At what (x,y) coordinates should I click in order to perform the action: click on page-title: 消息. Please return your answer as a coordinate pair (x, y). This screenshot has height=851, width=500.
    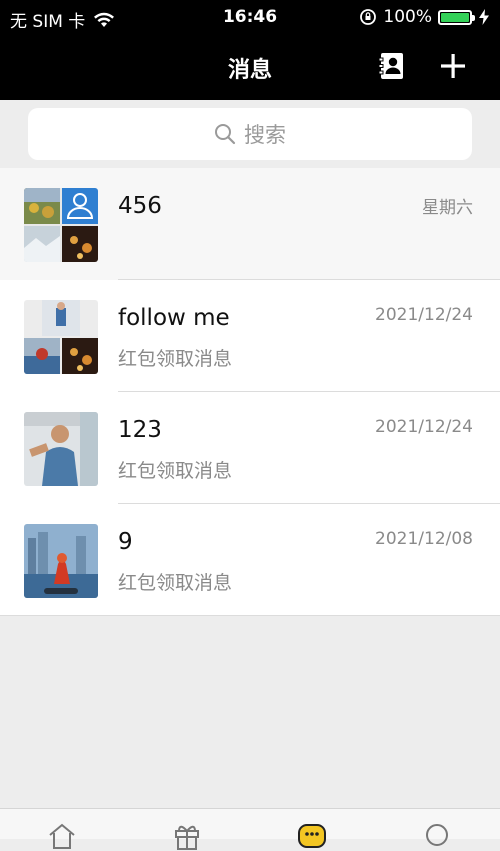
    Looking at the image, I should click on (249, 70).